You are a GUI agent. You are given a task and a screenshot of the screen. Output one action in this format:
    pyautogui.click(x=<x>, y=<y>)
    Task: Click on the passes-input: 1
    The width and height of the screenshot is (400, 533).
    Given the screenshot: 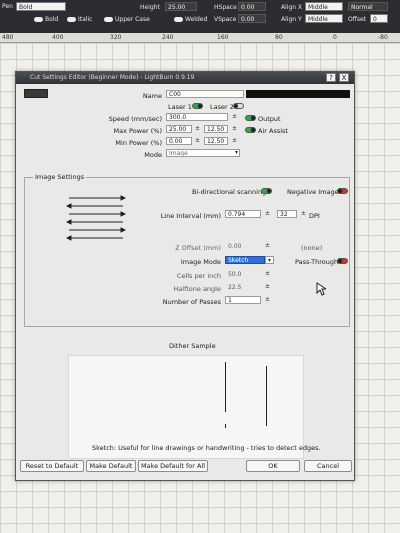 What is the action you would take?
    pyautogui.click(x=243, y=300)
    